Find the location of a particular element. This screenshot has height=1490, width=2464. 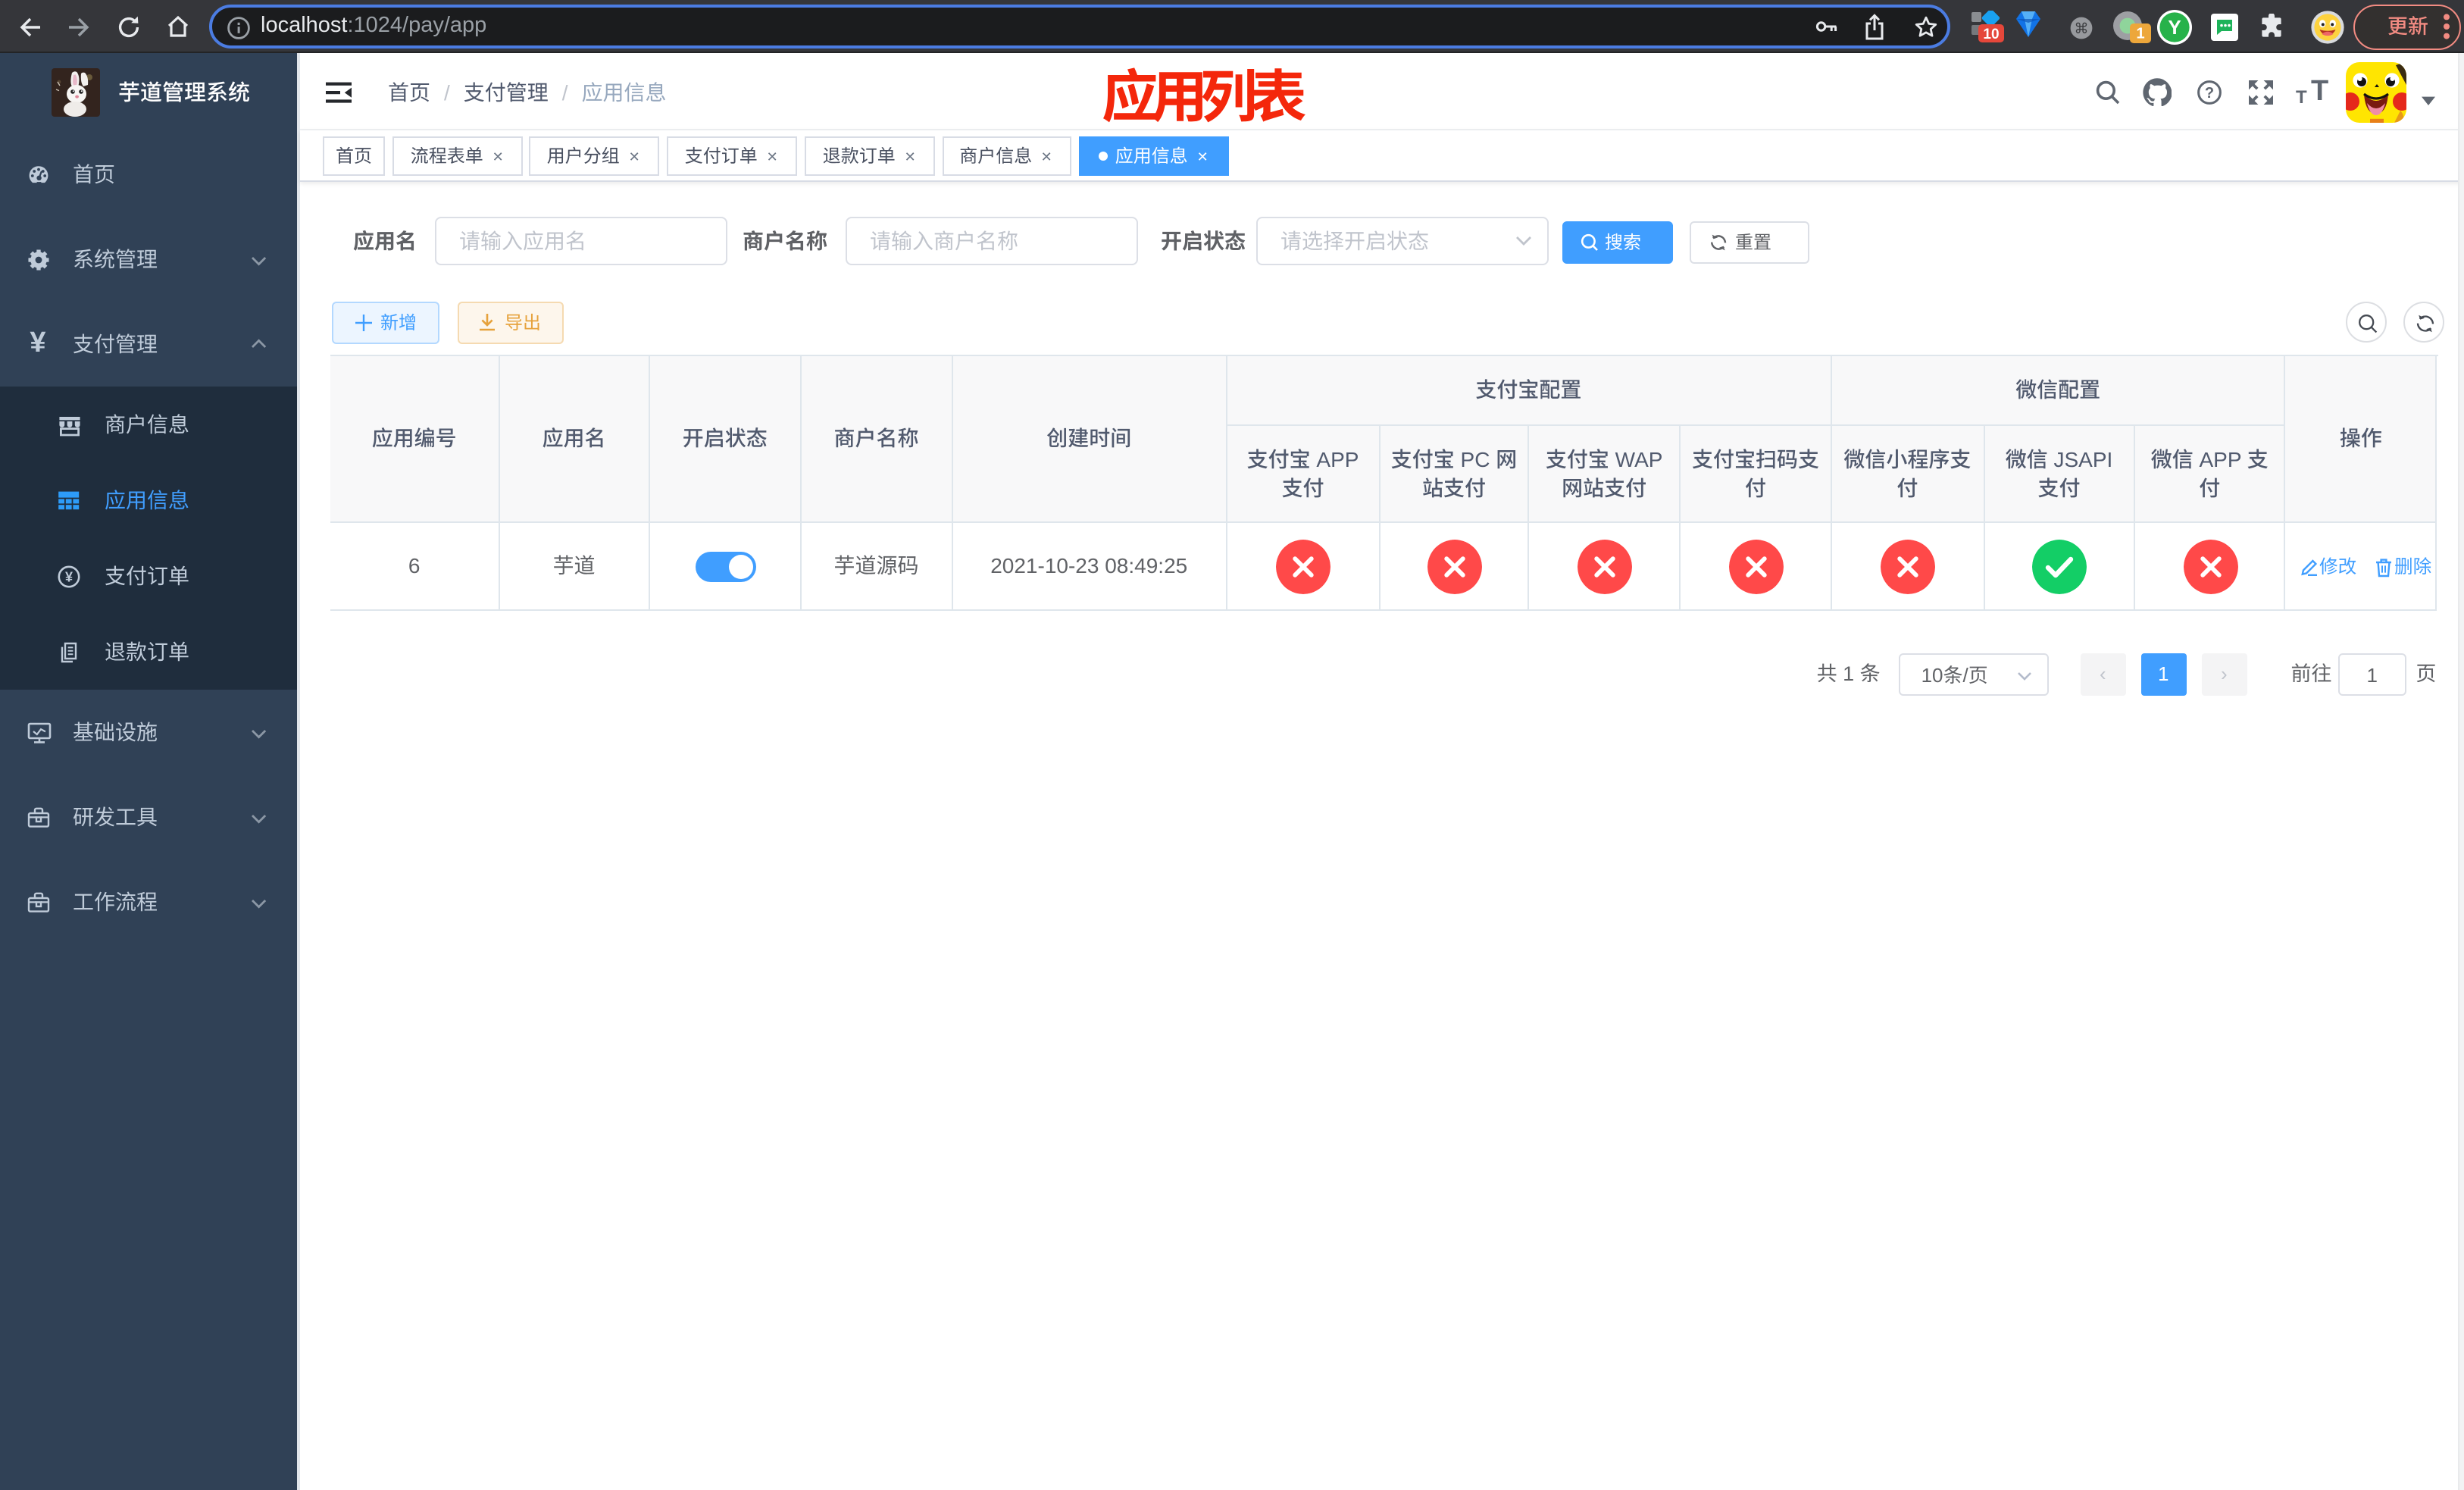

svg-text: 1 is located at coordinates (2140, 34).